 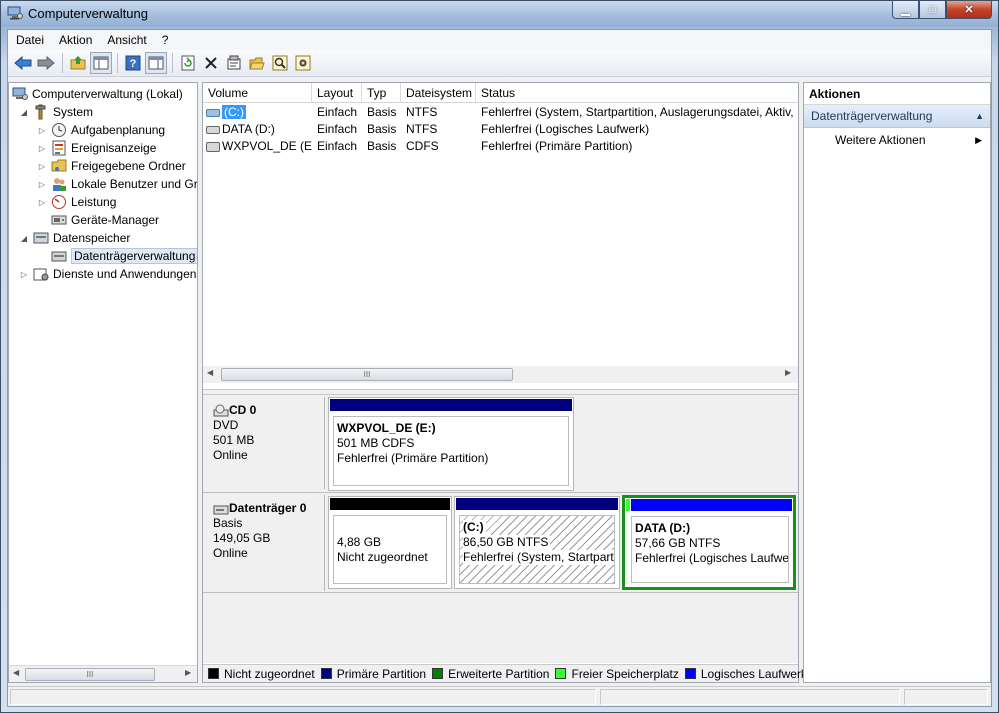 I want to click on tree-item-freigegebene-ordner: ▷ Freigegebene Ordner, so click(x=111, y=166).